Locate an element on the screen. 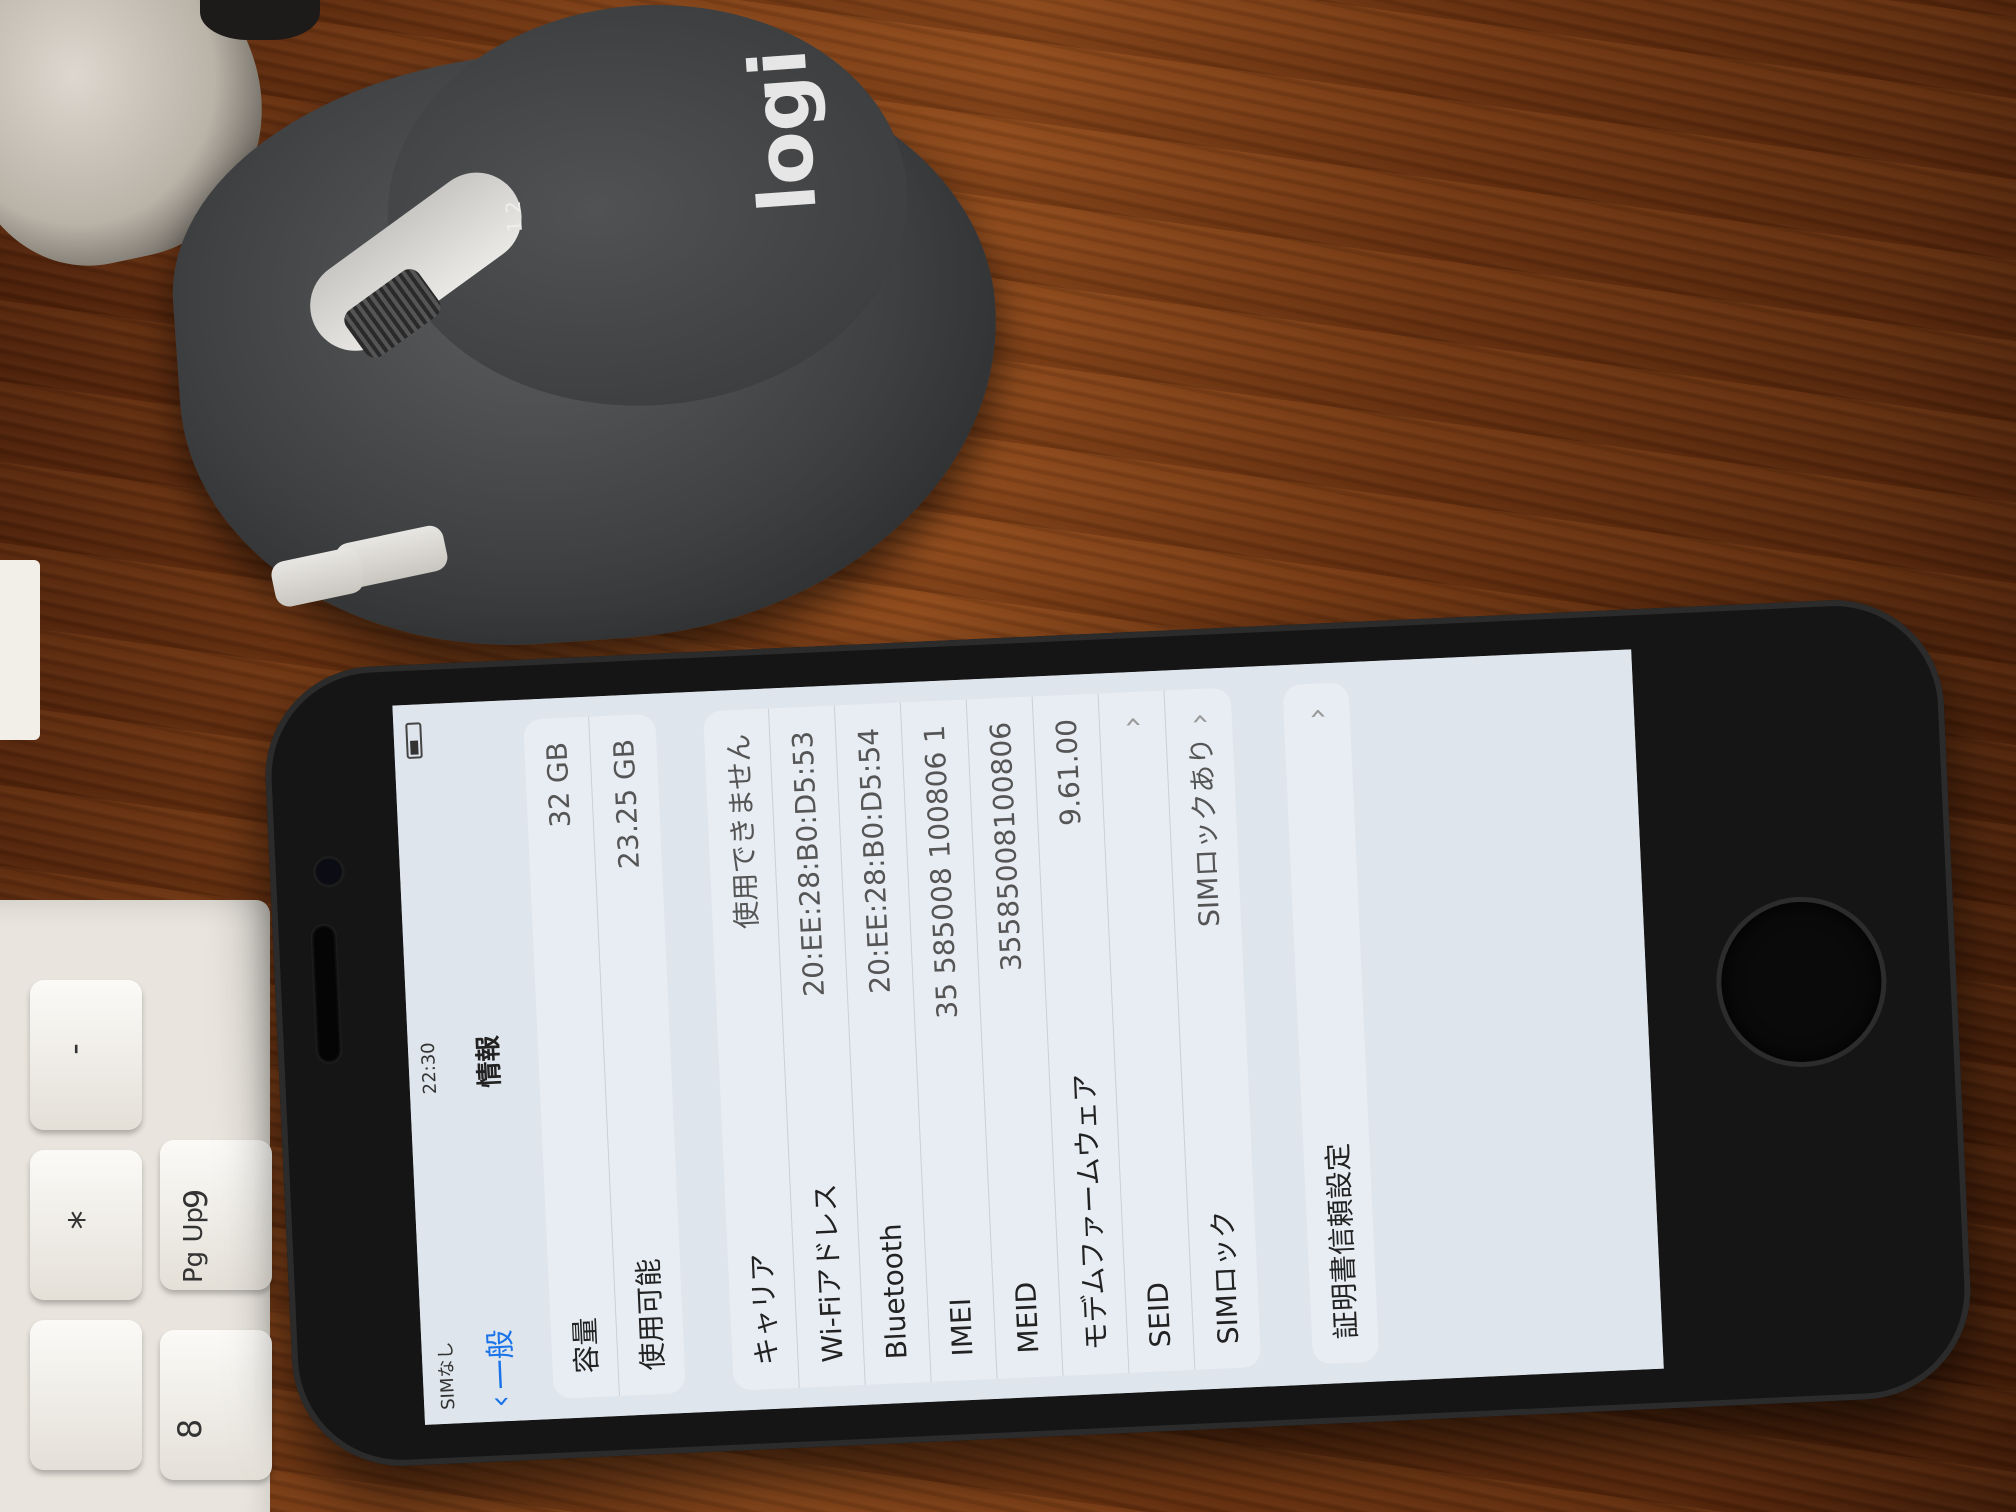 The width and height of the screenshot is (2016, 1512). row-label: IMEI is located at coordinates (961, 1327).